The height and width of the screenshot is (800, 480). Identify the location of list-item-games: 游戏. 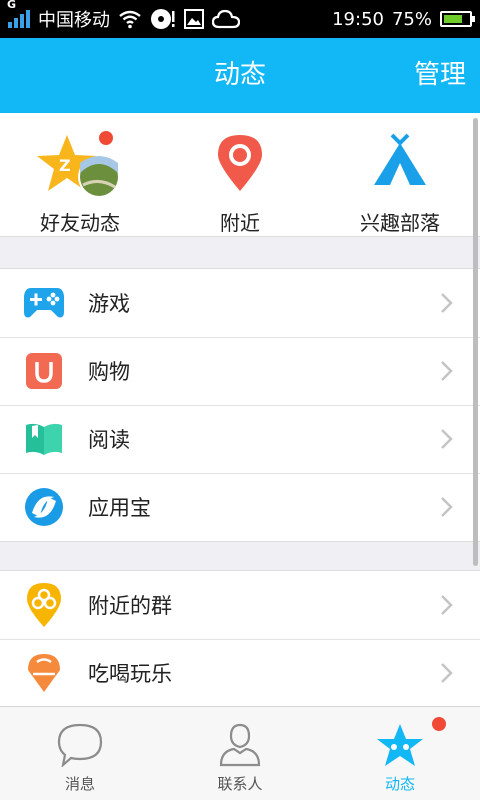
(240, 303).